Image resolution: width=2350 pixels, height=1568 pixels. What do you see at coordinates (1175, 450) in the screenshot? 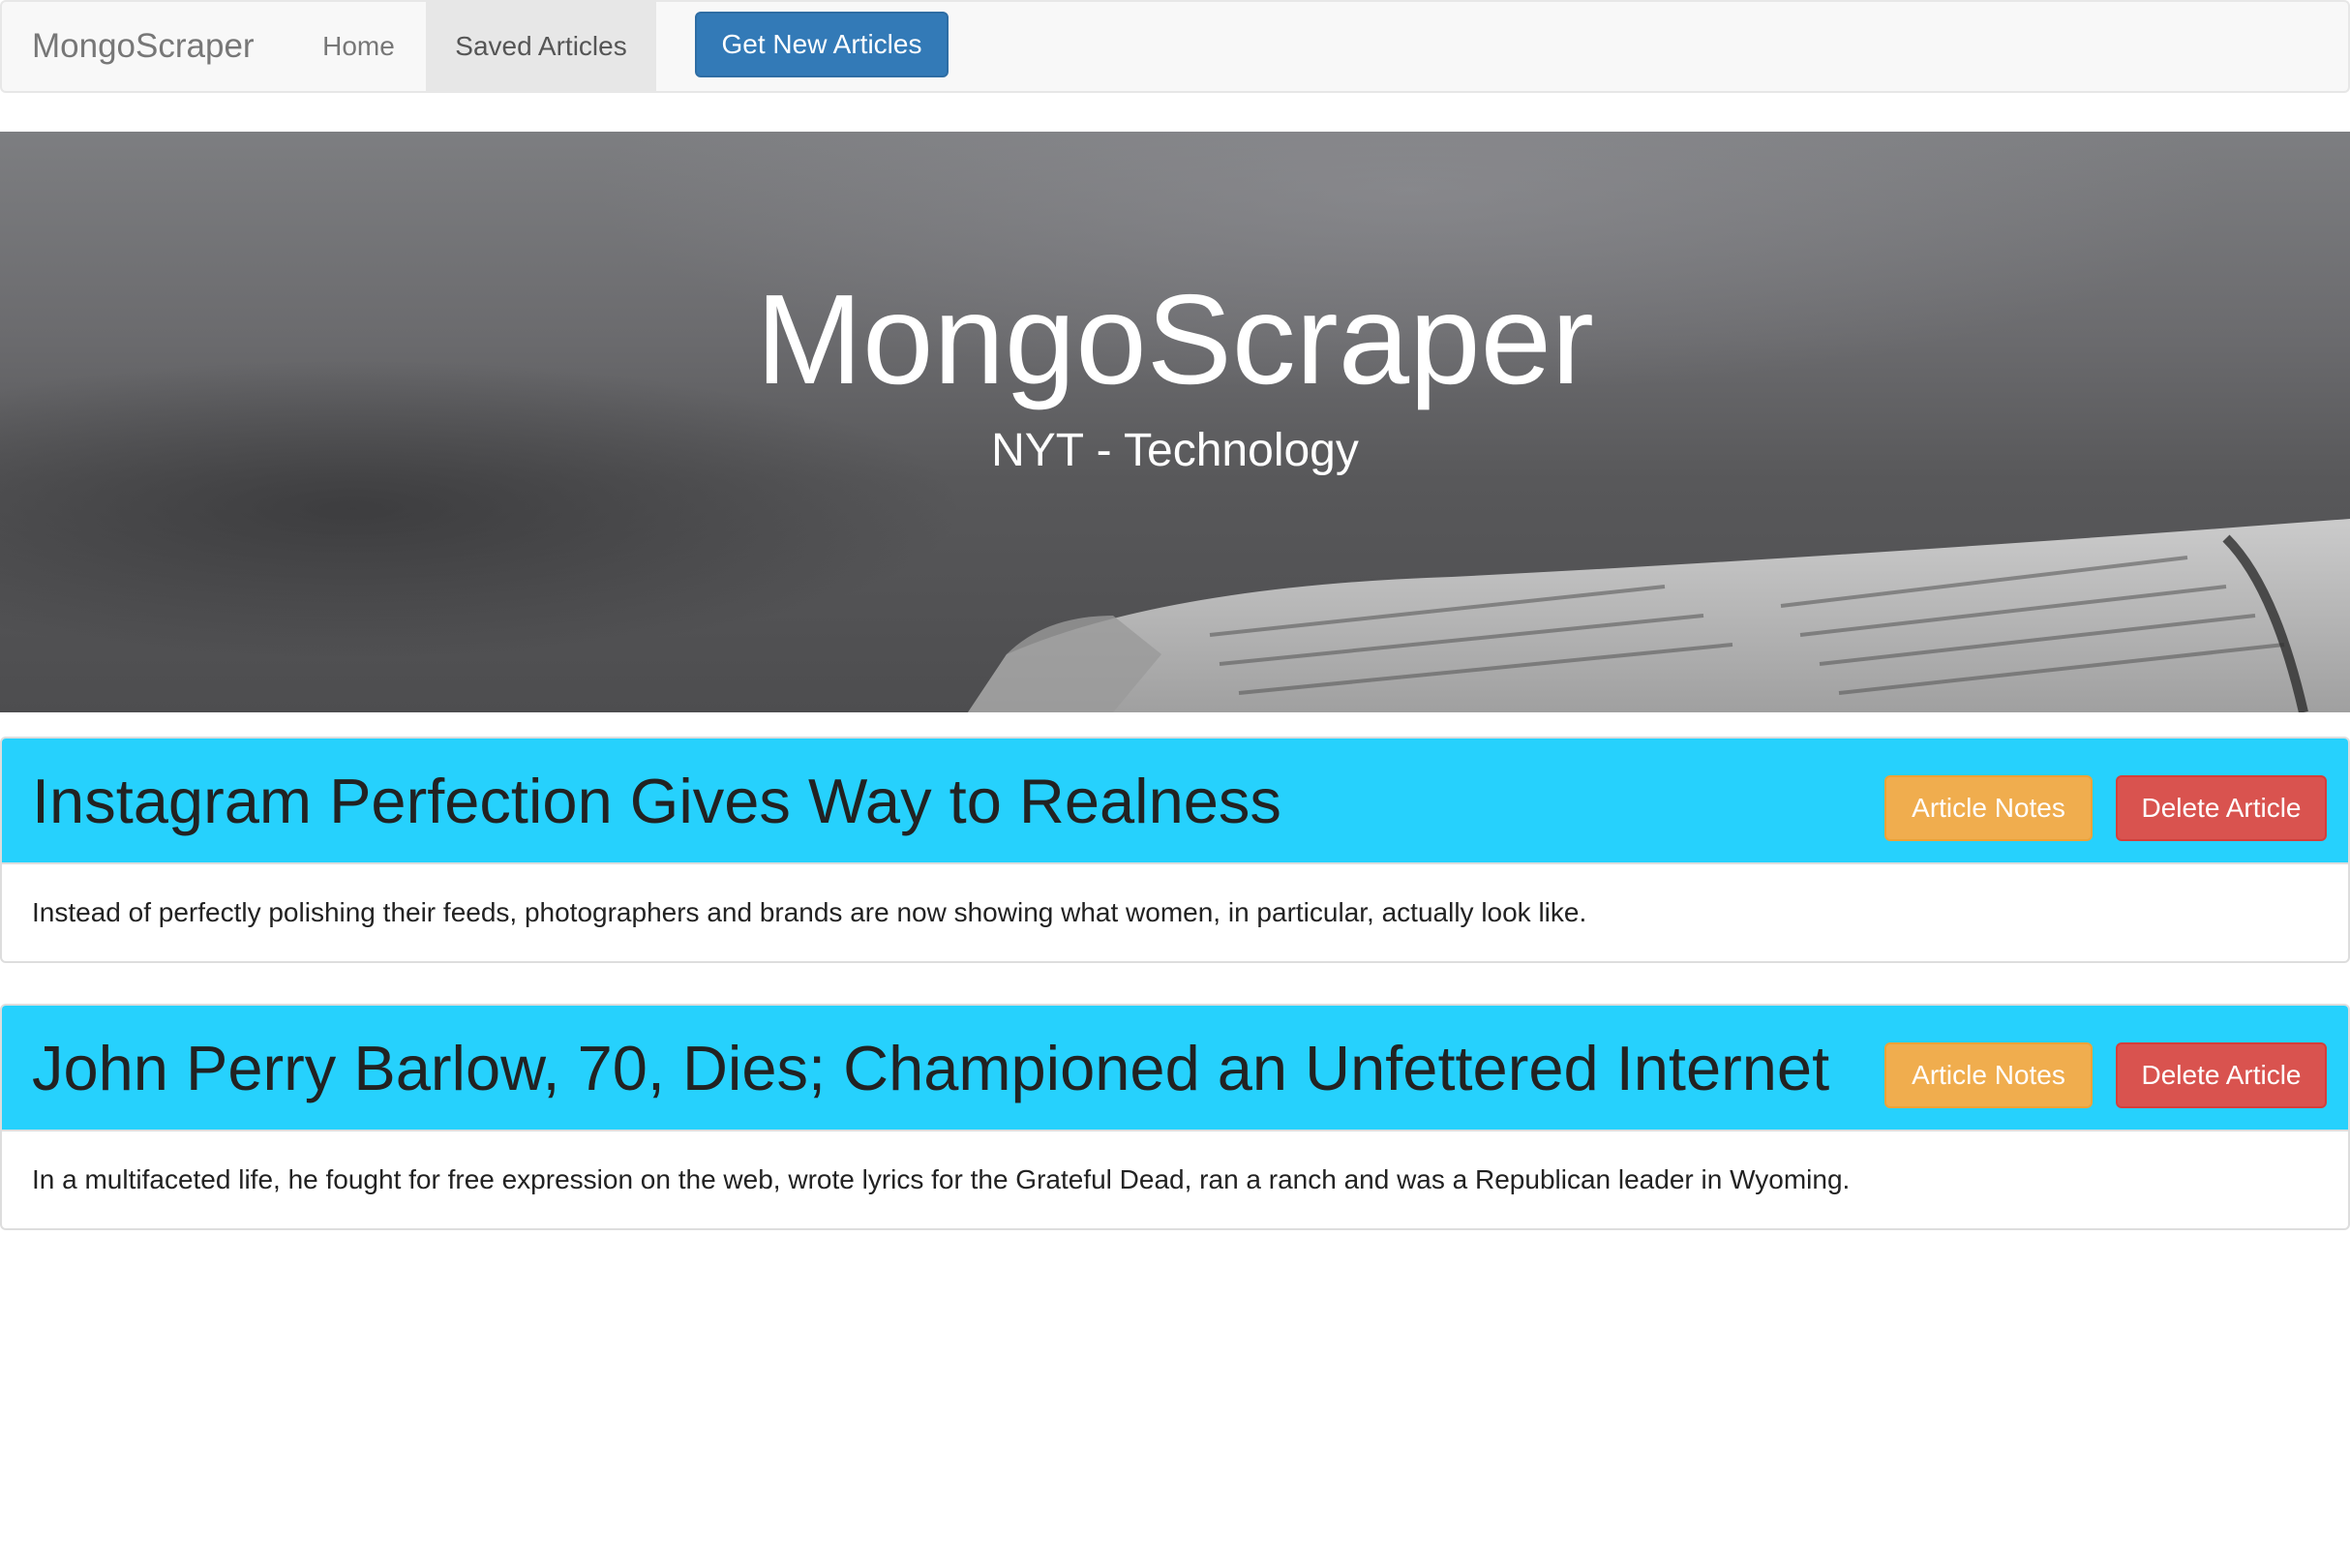
I see `hero-subtitle: NYT - Technology` at bounding box center [1175, 450].